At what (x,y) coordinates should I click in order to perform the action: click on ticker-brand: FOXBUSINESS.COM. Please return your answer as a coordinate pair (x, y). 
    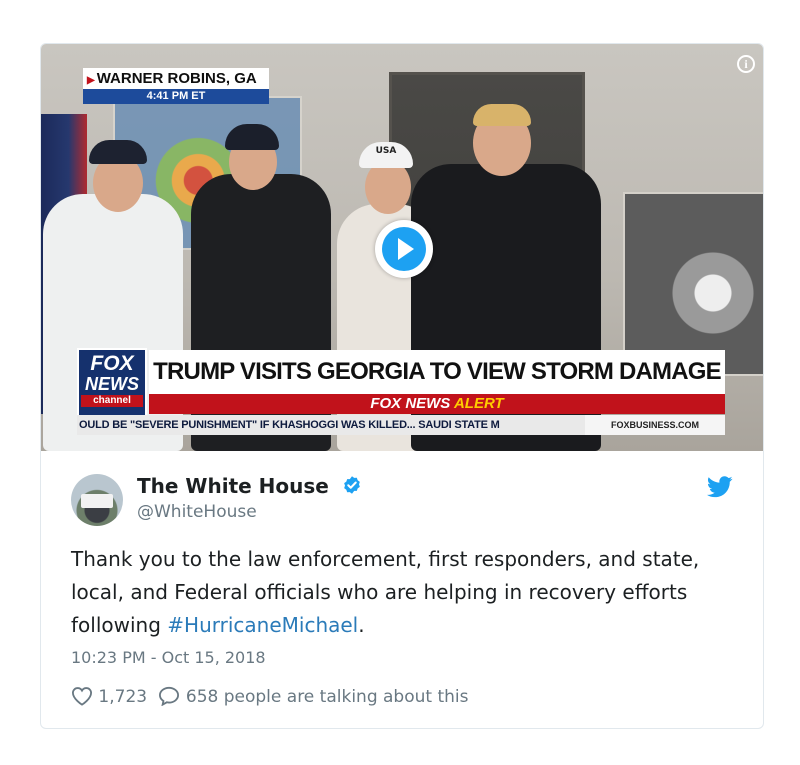
    Looking at the image, I should click on (655, 425).